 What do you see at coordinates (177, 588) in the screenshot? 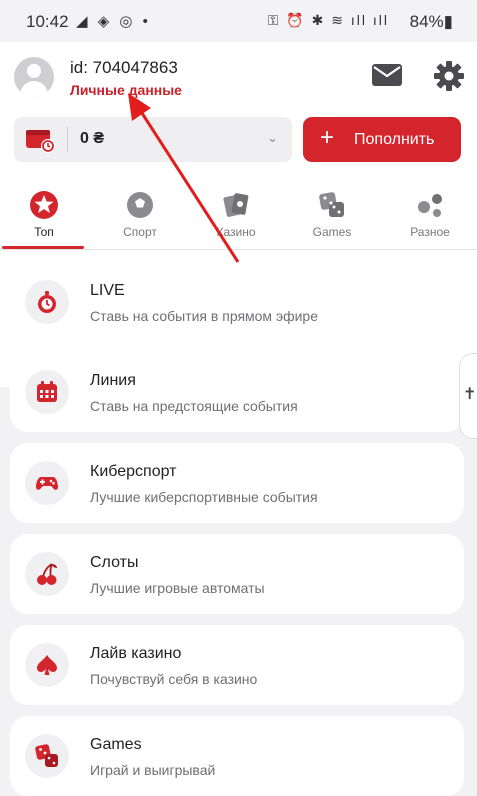
I see `card-subtitle: Лучшие игровые автоматы` at bounding box center [177, 588].